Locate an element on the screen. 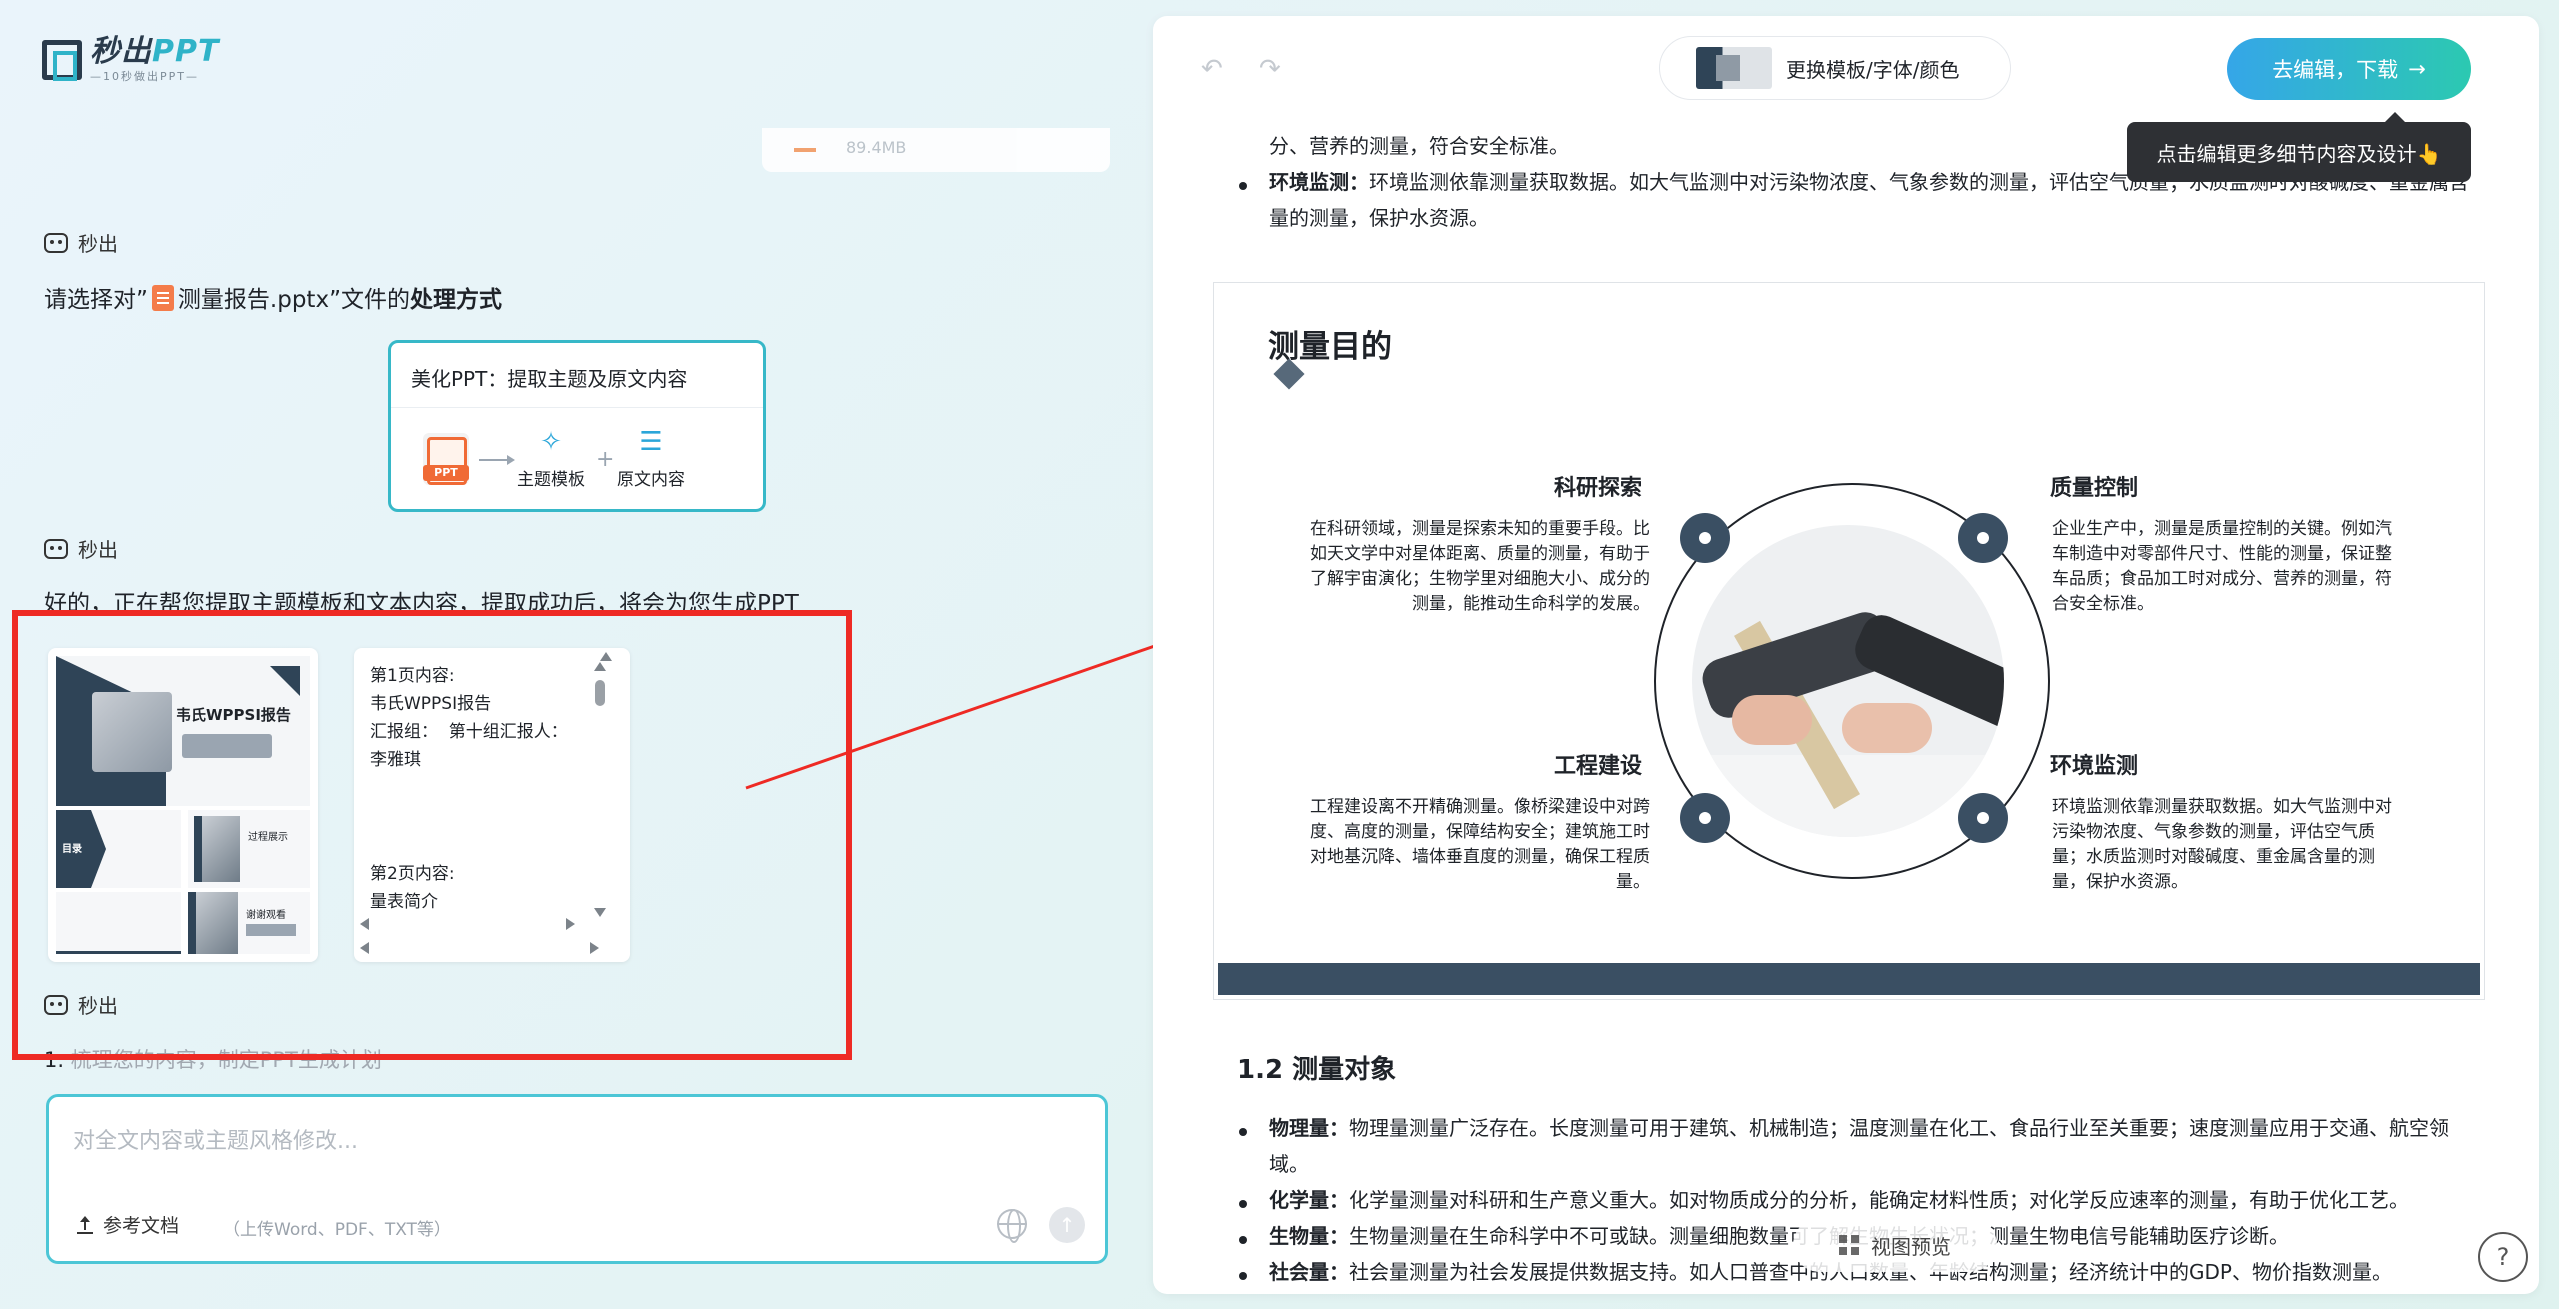 The width and height of the screenshot is (2559, 1309). divider is located at coordinates (577, 407).